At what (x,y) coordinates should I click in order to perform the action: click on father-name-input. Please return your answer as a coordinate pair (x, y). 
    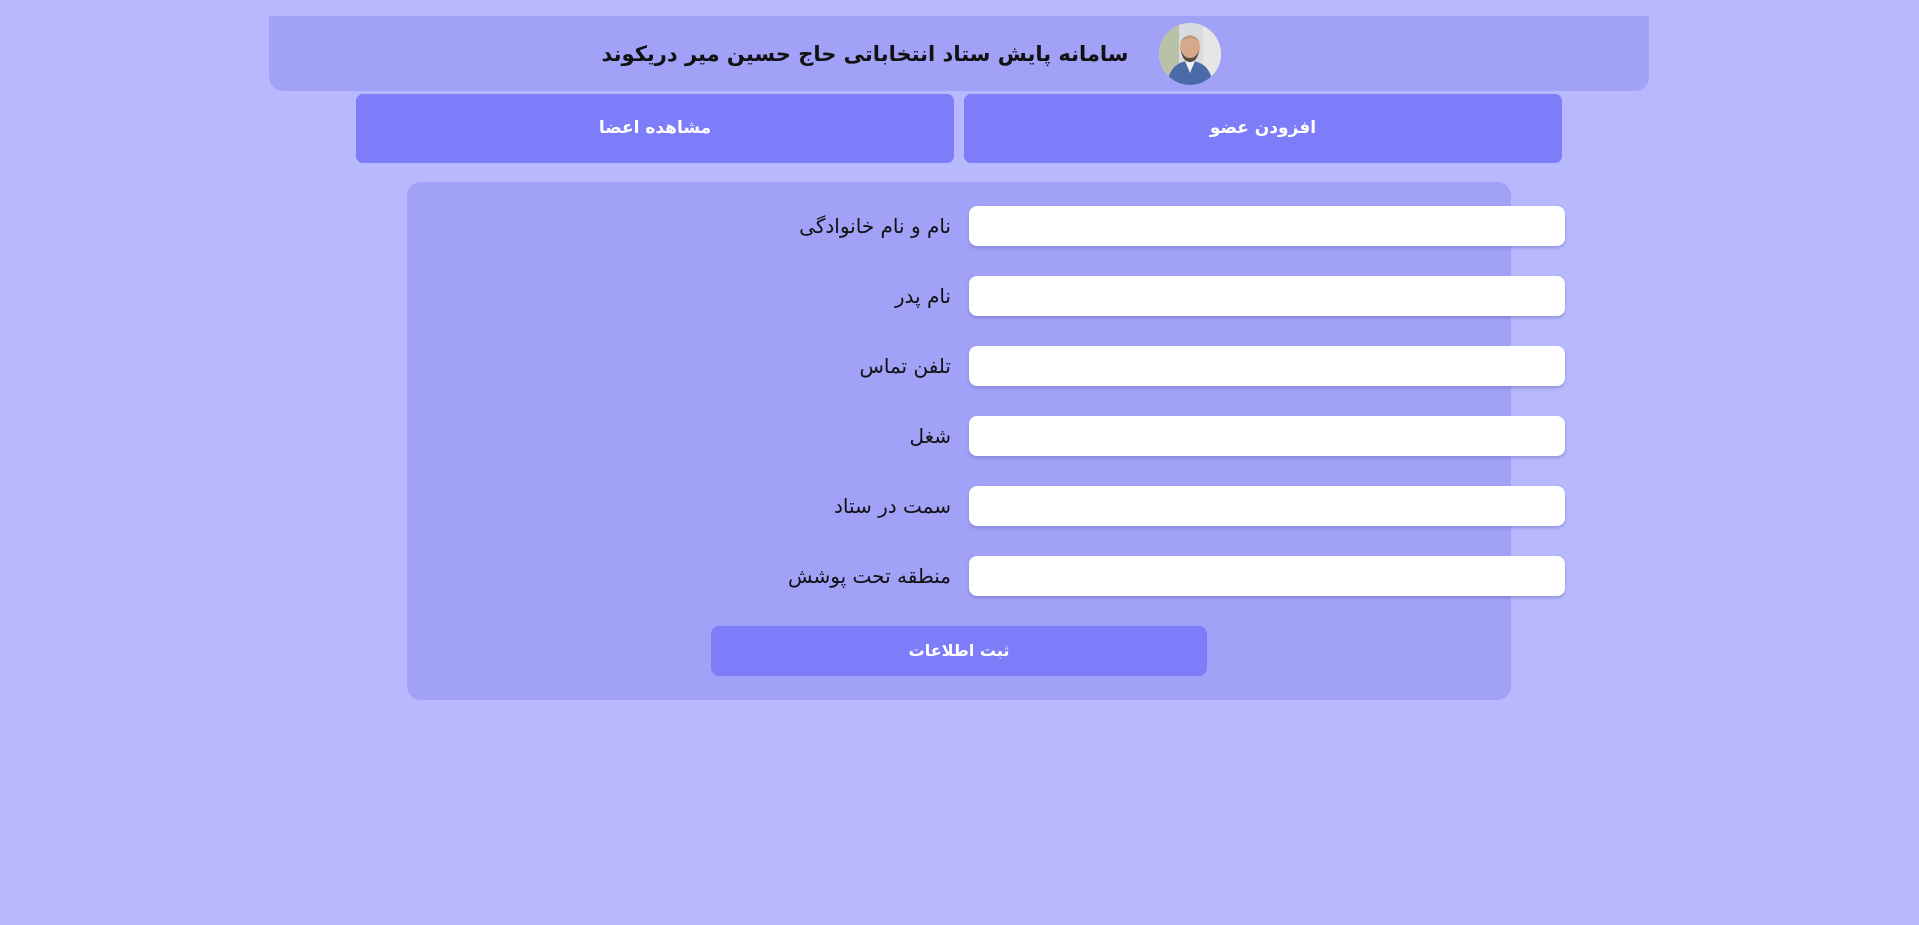
    Looking at the image, I should click on (1267, 296).